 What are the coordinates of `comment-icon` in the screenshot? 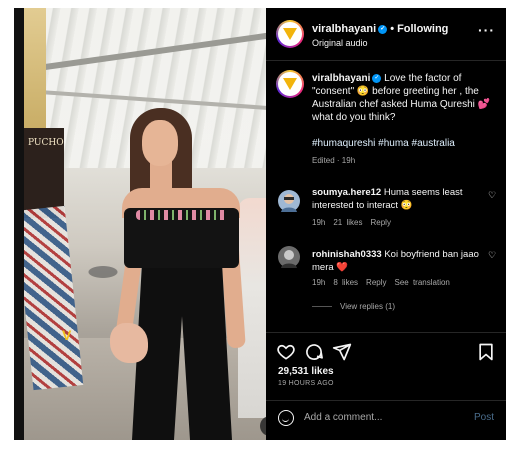 It's located at (314, 352).